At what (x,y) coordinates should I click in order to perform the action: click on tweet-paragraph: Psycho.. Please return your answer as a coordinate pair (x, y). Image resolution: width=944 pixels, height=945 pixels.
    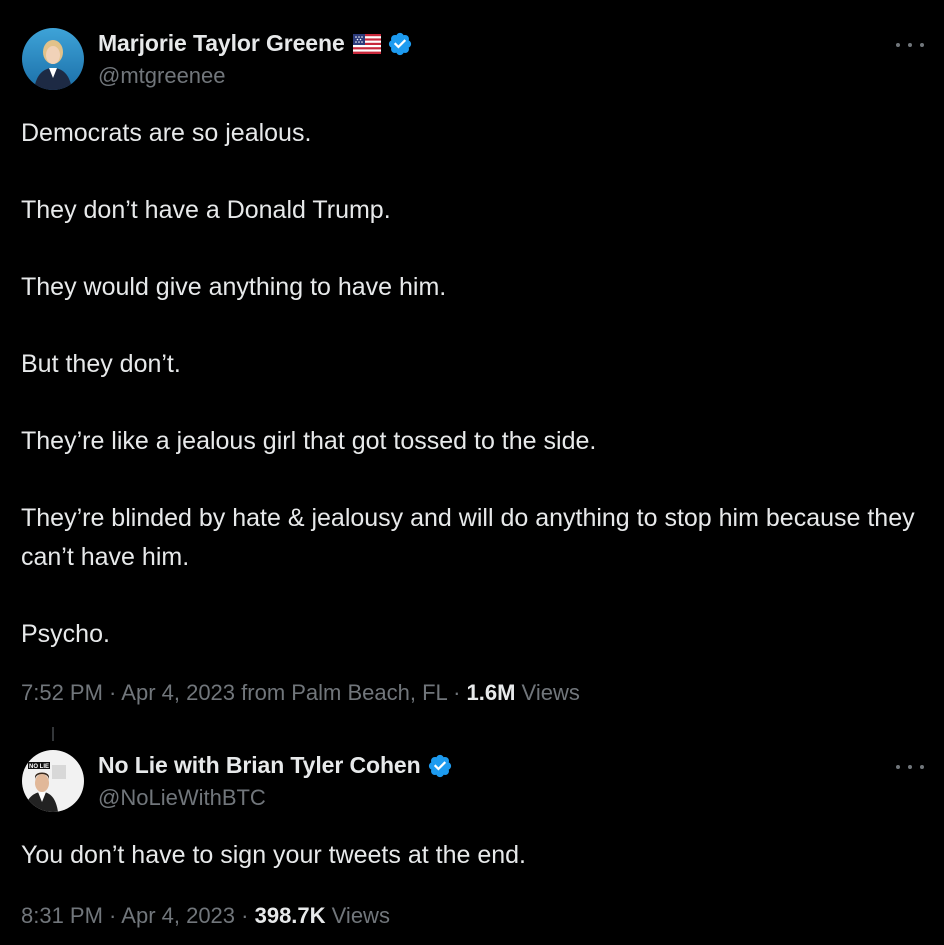
    Looking at the image, I should click on (65, 633).